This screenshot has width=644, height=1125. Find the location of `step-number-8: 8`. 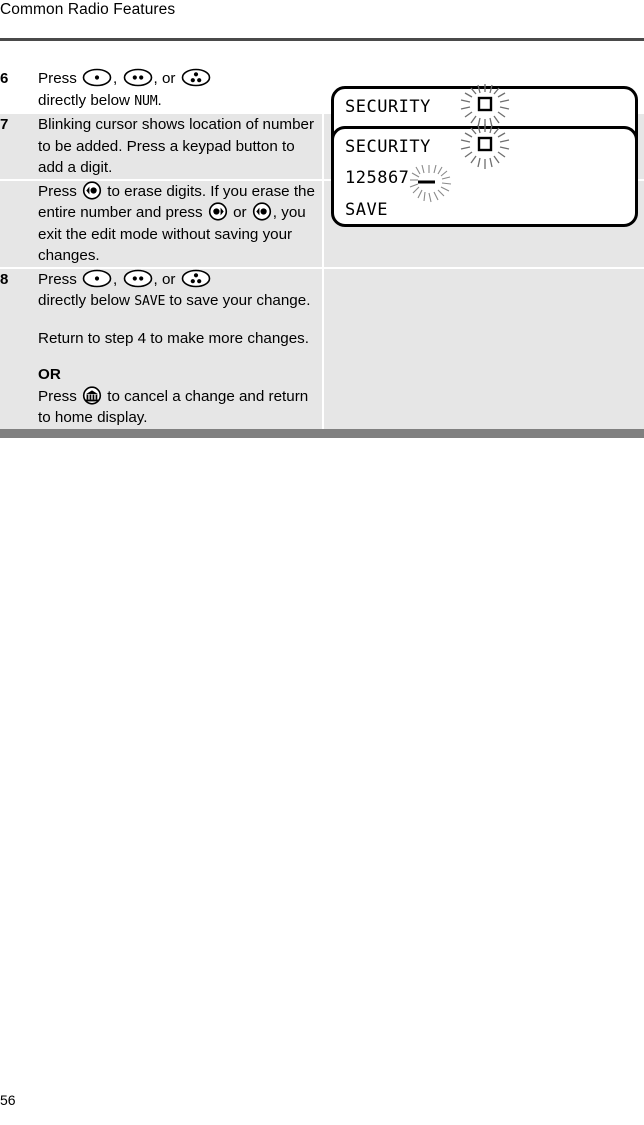

step-number-8: 8 is located at coordinates (19, 347).